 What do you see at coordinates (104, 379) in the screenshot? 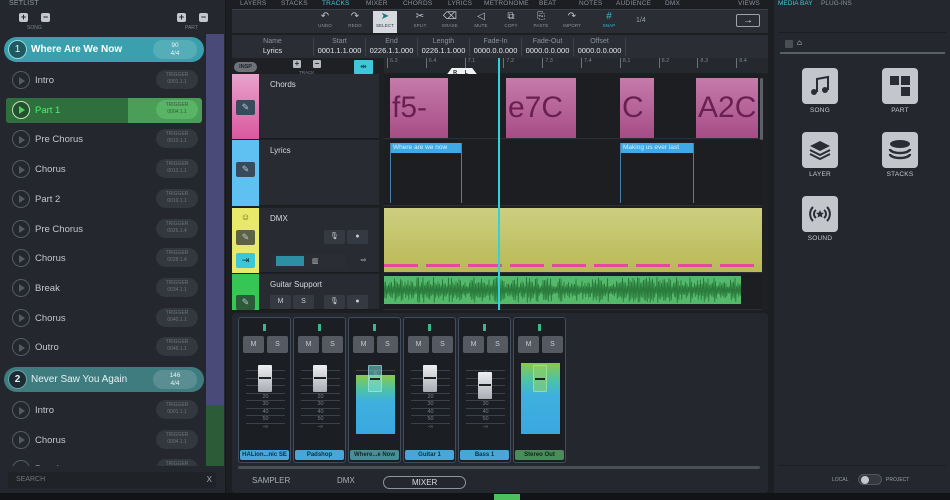
I see `song-row: 2 Never Saw You Again 146 4/4` at bounding box center [104, 379].